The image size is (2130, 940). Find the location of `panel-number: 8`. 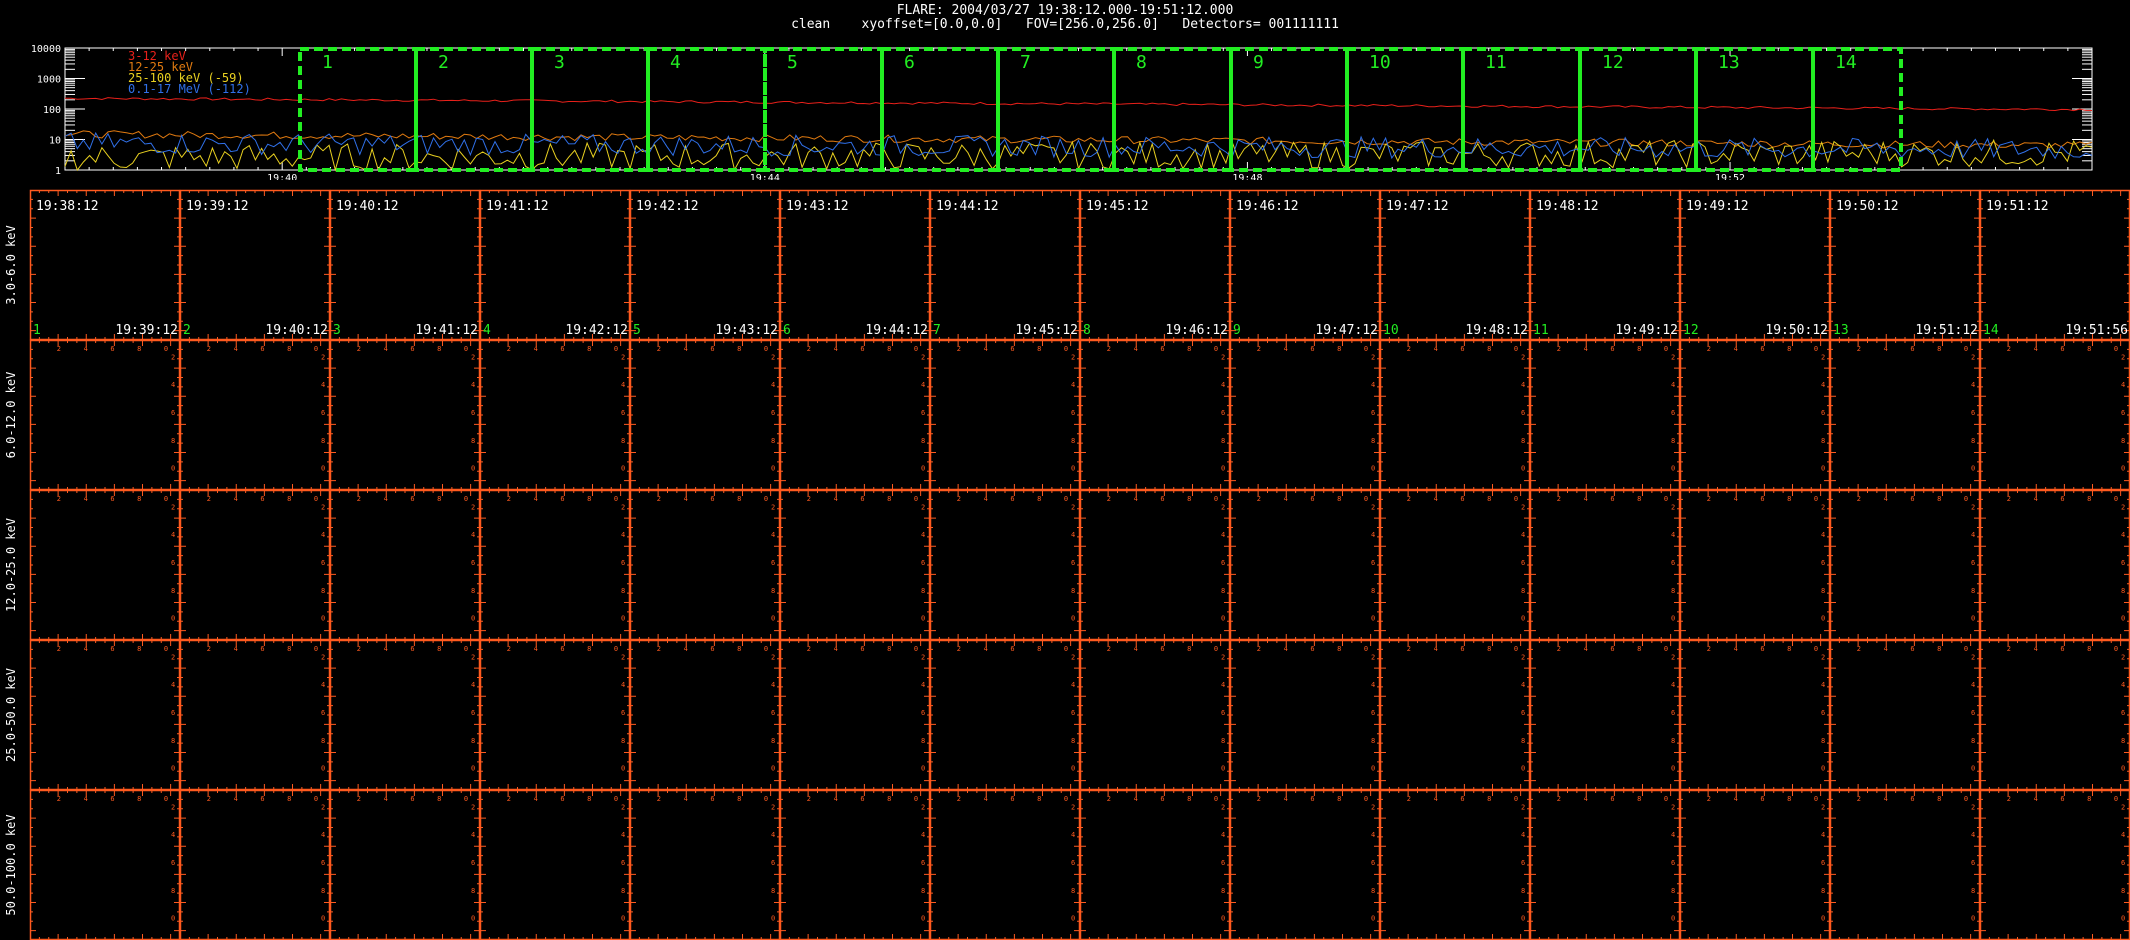

panel-number: 8 is located at coordinates (1087, 330).